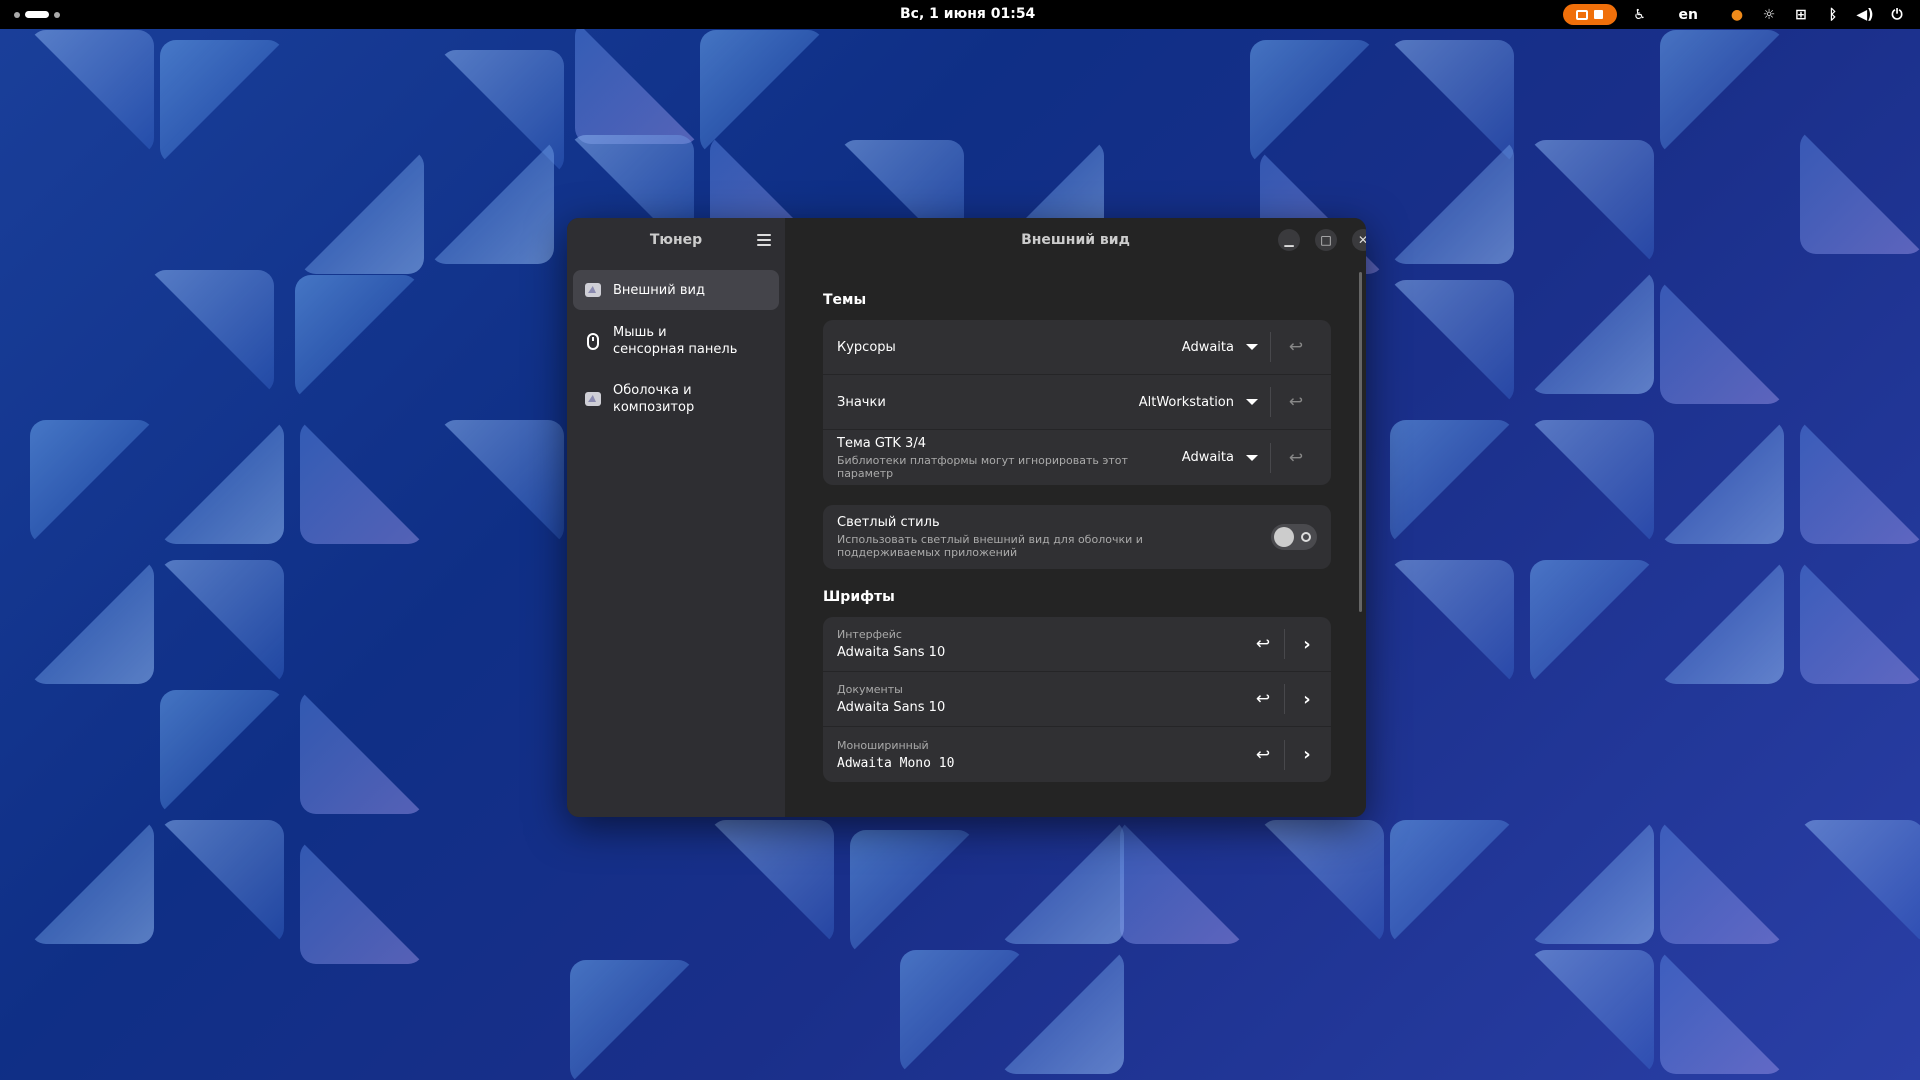 The width and height of the screenshot is (1920, 1080). Describe the element at coordinates (1306, 537) in the screenshot. I see `switch-off-icon` at that location.